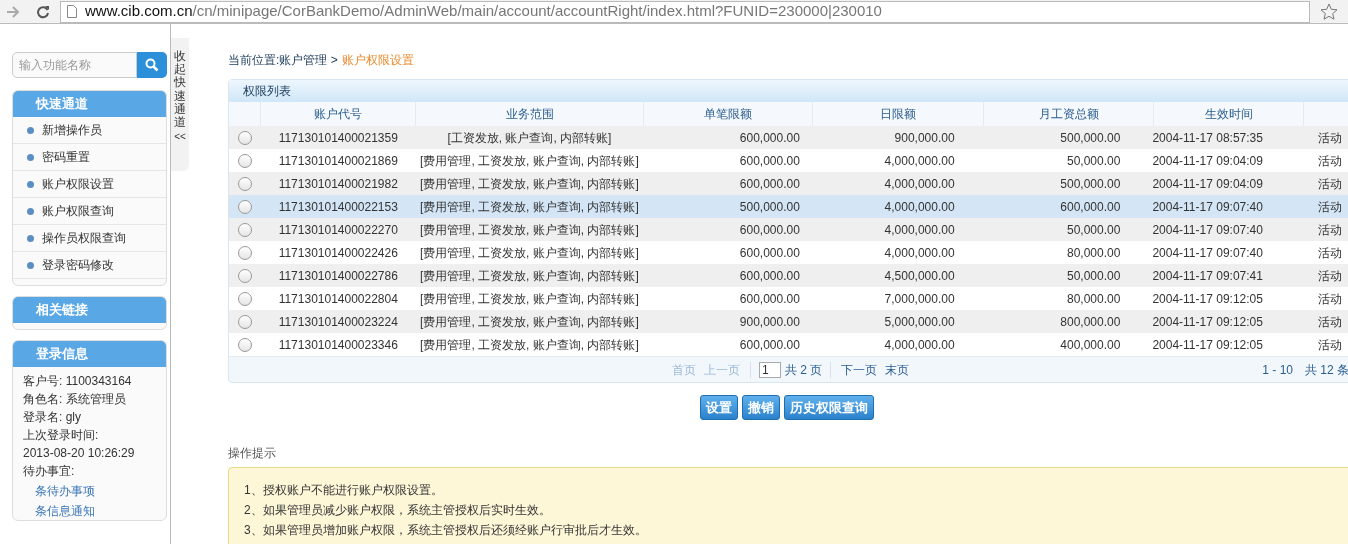 The width and height of the screenshot is (1348, 544). What do you see at coordinates (1208, 138) in the screenshot?
I see `table-cell-text: 2004-11-17 08:57:35` at bounding box center [1208, 138].